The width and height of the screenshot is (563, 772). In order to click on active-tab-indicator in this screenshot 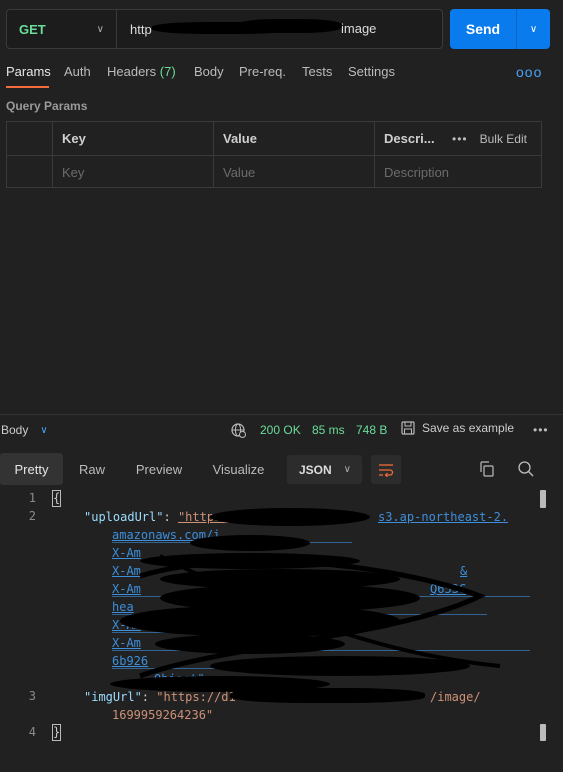, I will do `click(27, 87)`.